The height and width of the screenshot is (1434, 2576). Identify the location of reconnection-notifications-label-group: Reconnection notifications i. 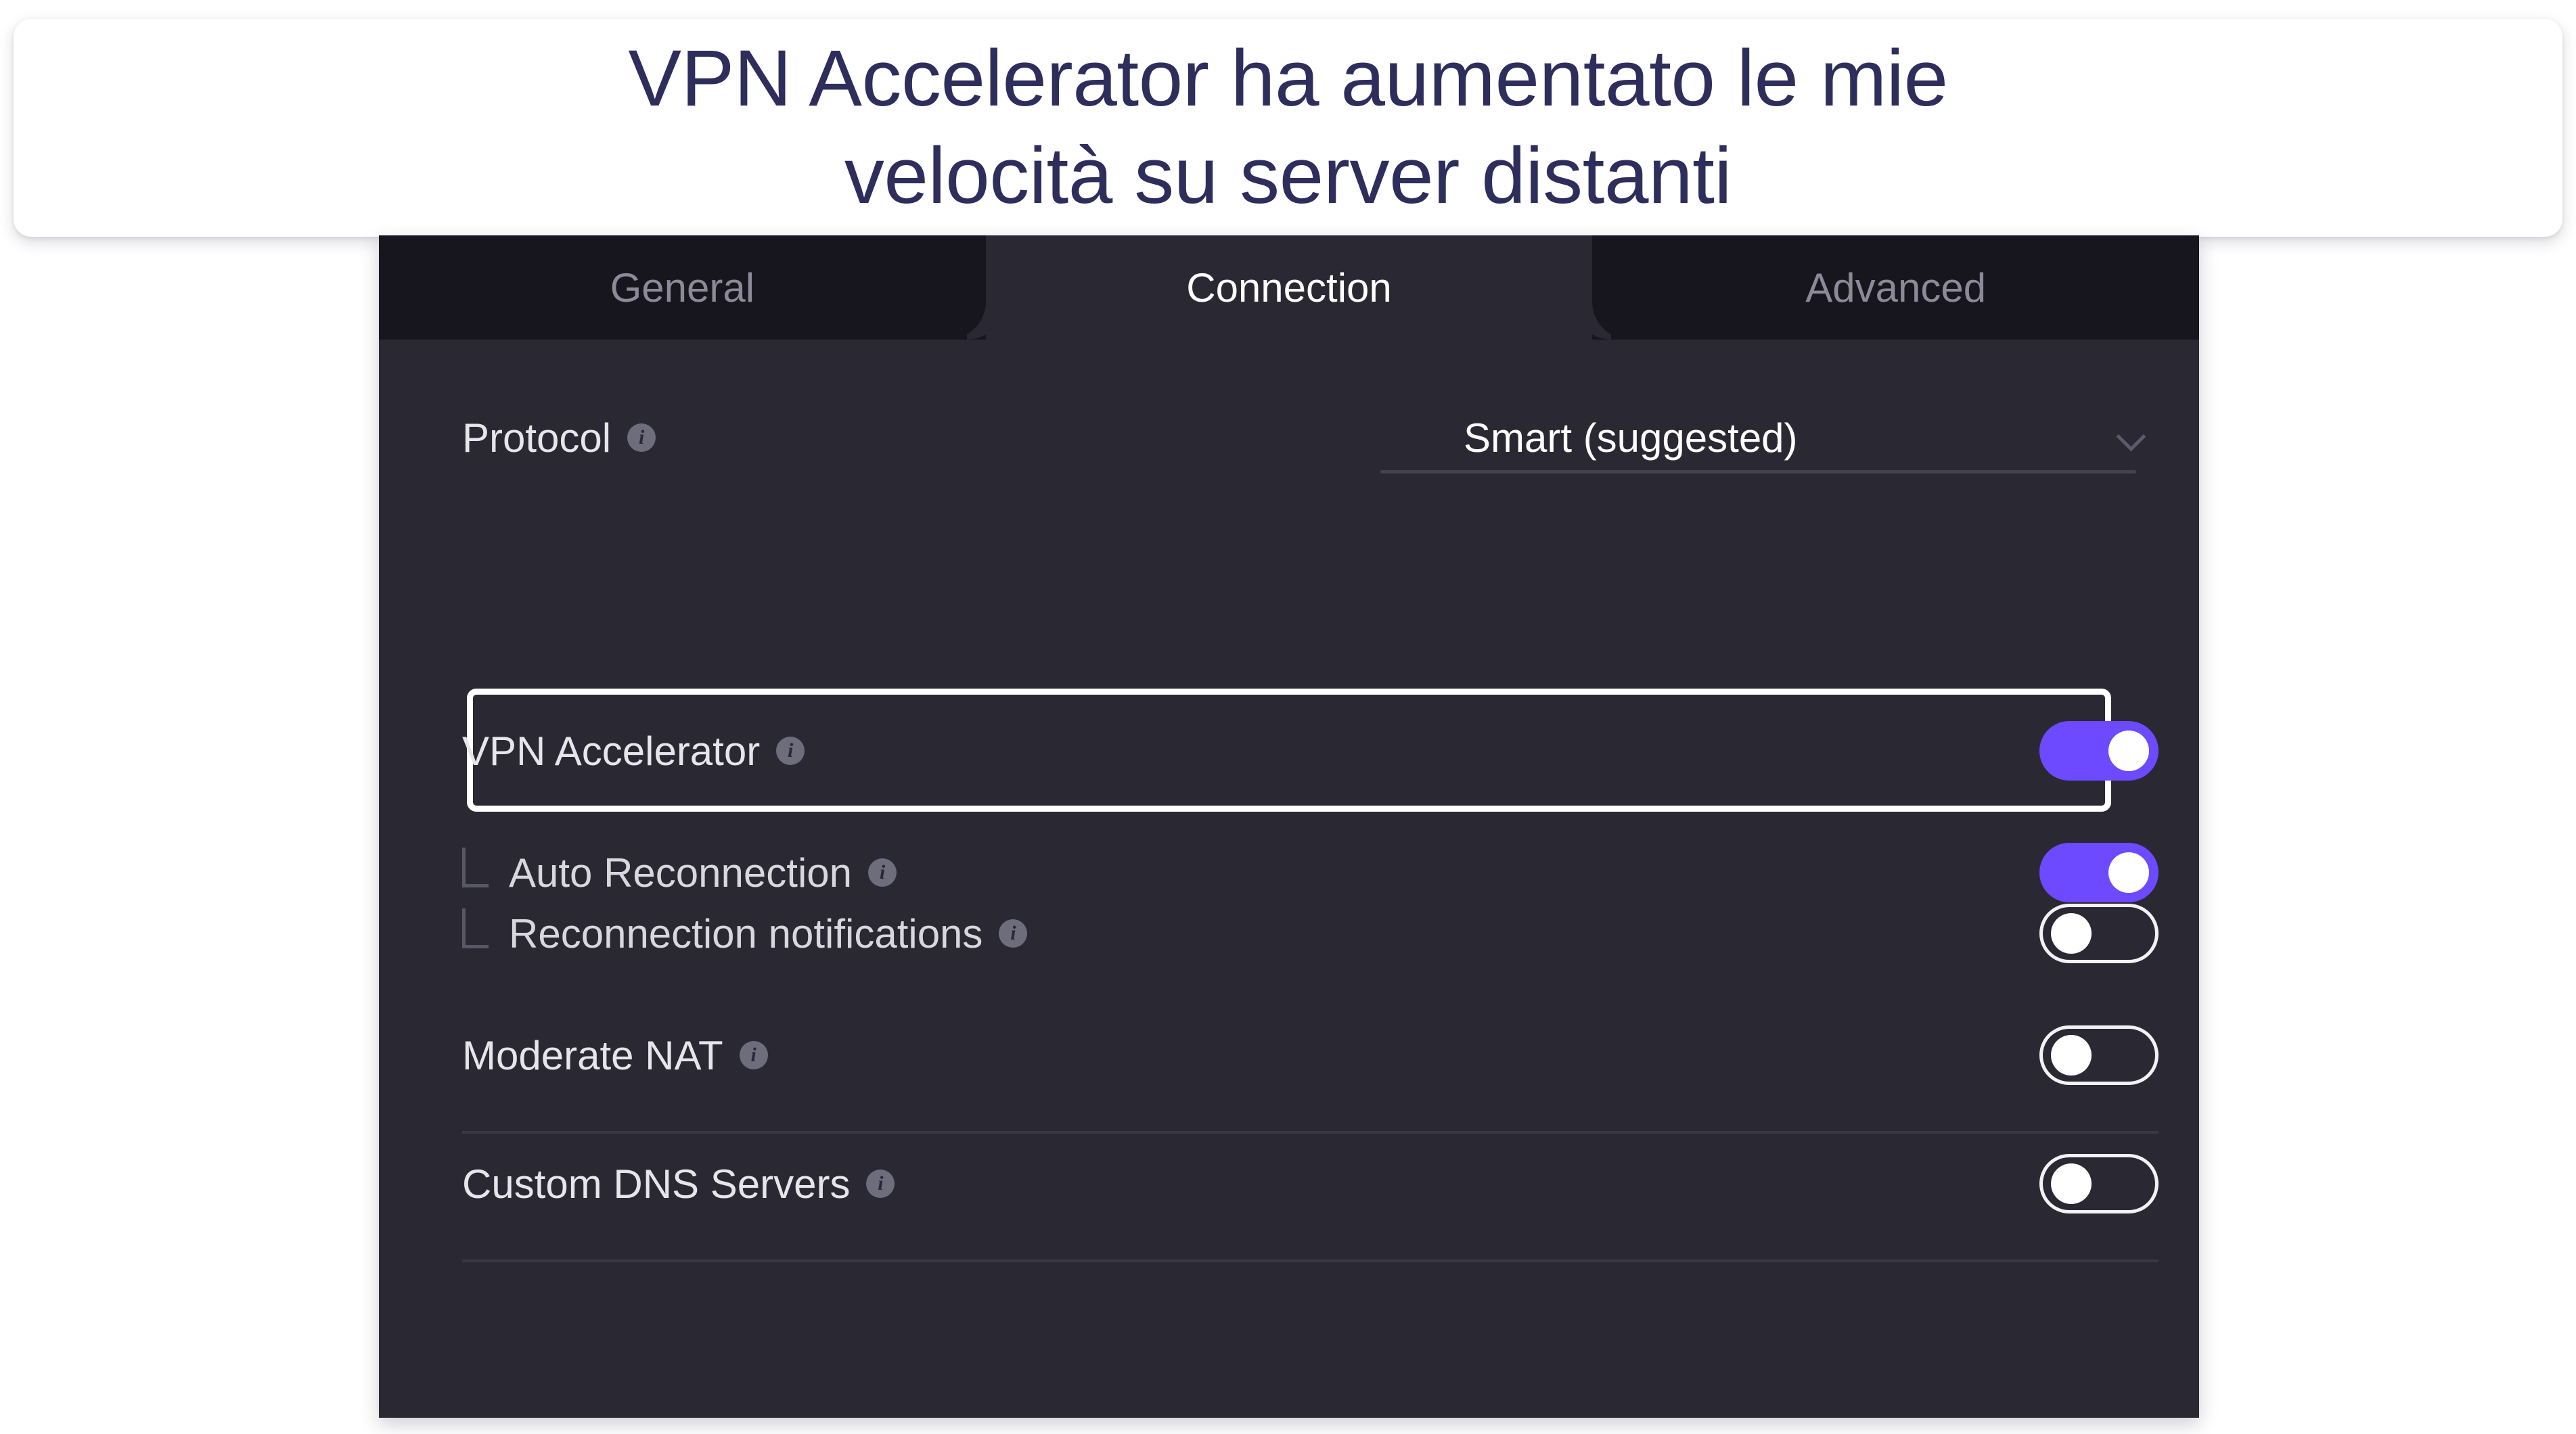
(769, 934).